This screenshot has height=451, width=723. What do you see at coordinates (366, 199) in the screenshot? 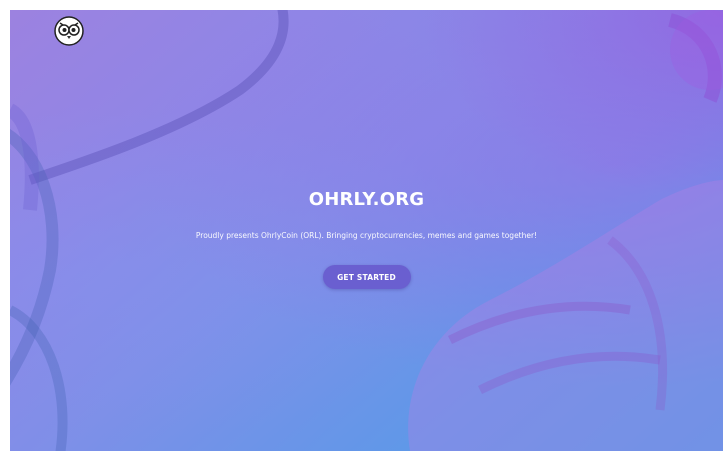
I see `site-title: OHRLY.ORG` at bounding box center [366, 199].